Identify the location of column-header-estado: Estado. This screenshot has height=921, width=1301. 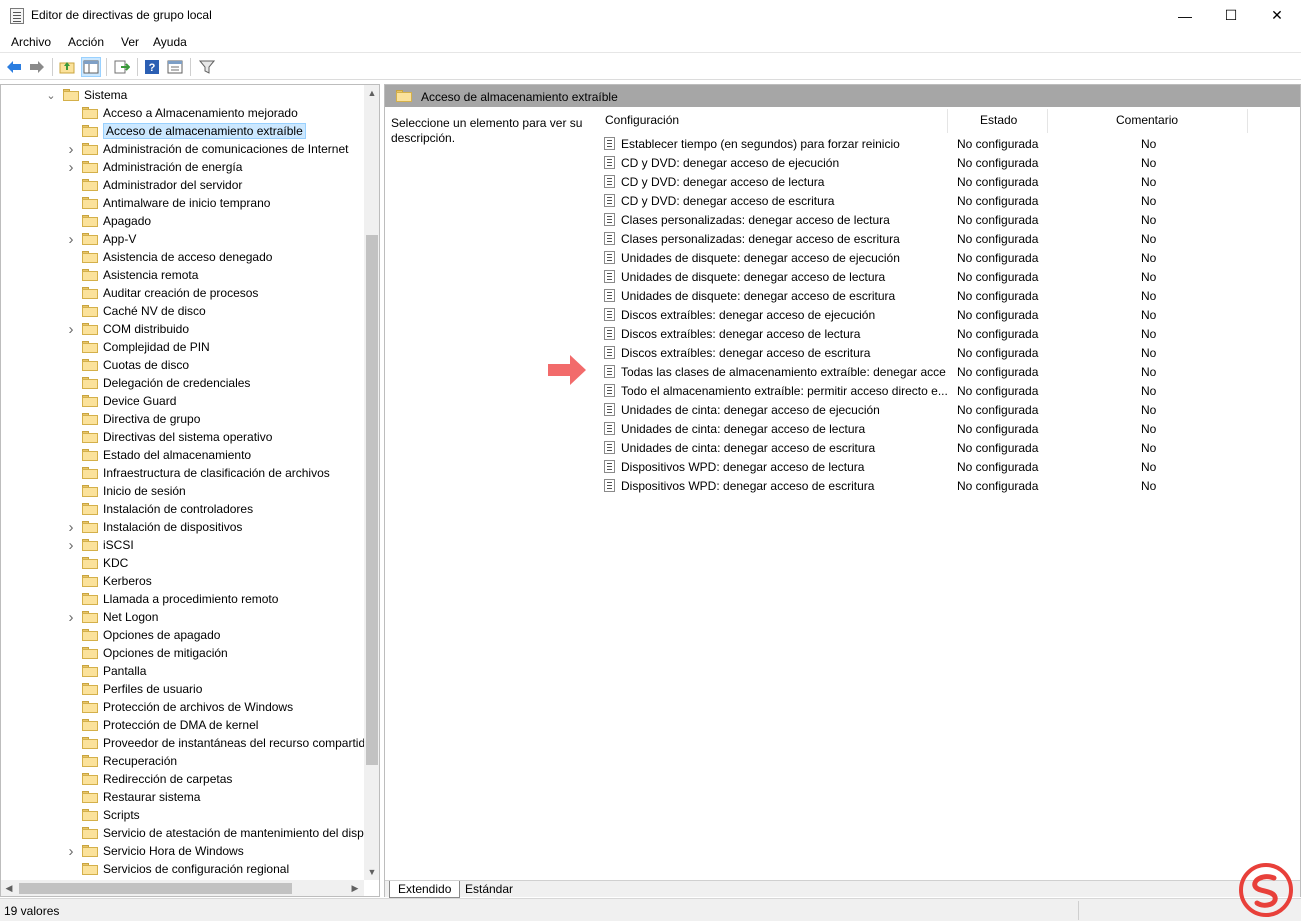
(998, 124).